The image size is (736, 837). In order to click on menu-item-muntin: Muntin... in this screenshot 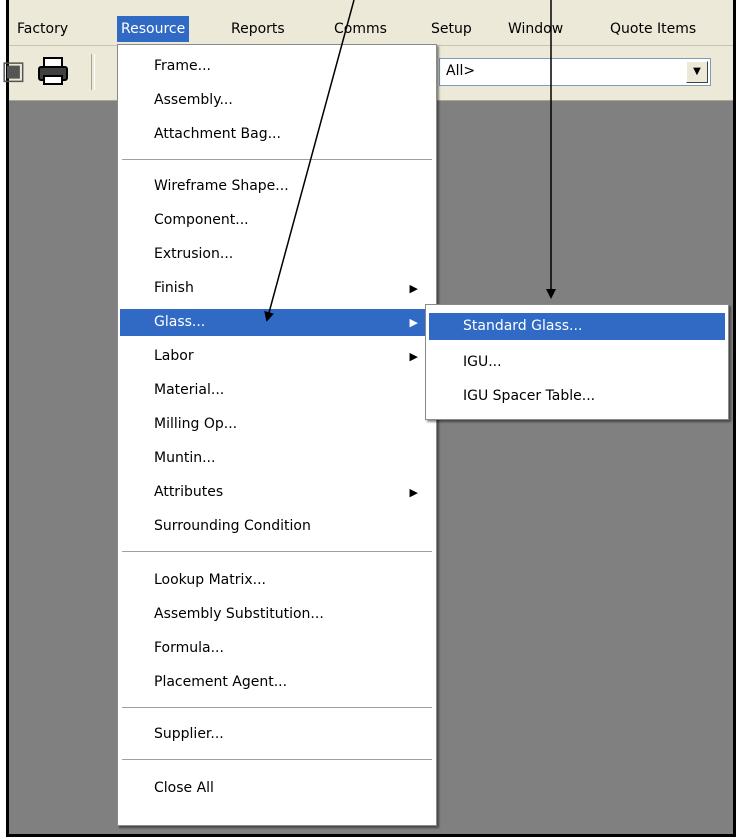, I will do `click(277, 458)`.